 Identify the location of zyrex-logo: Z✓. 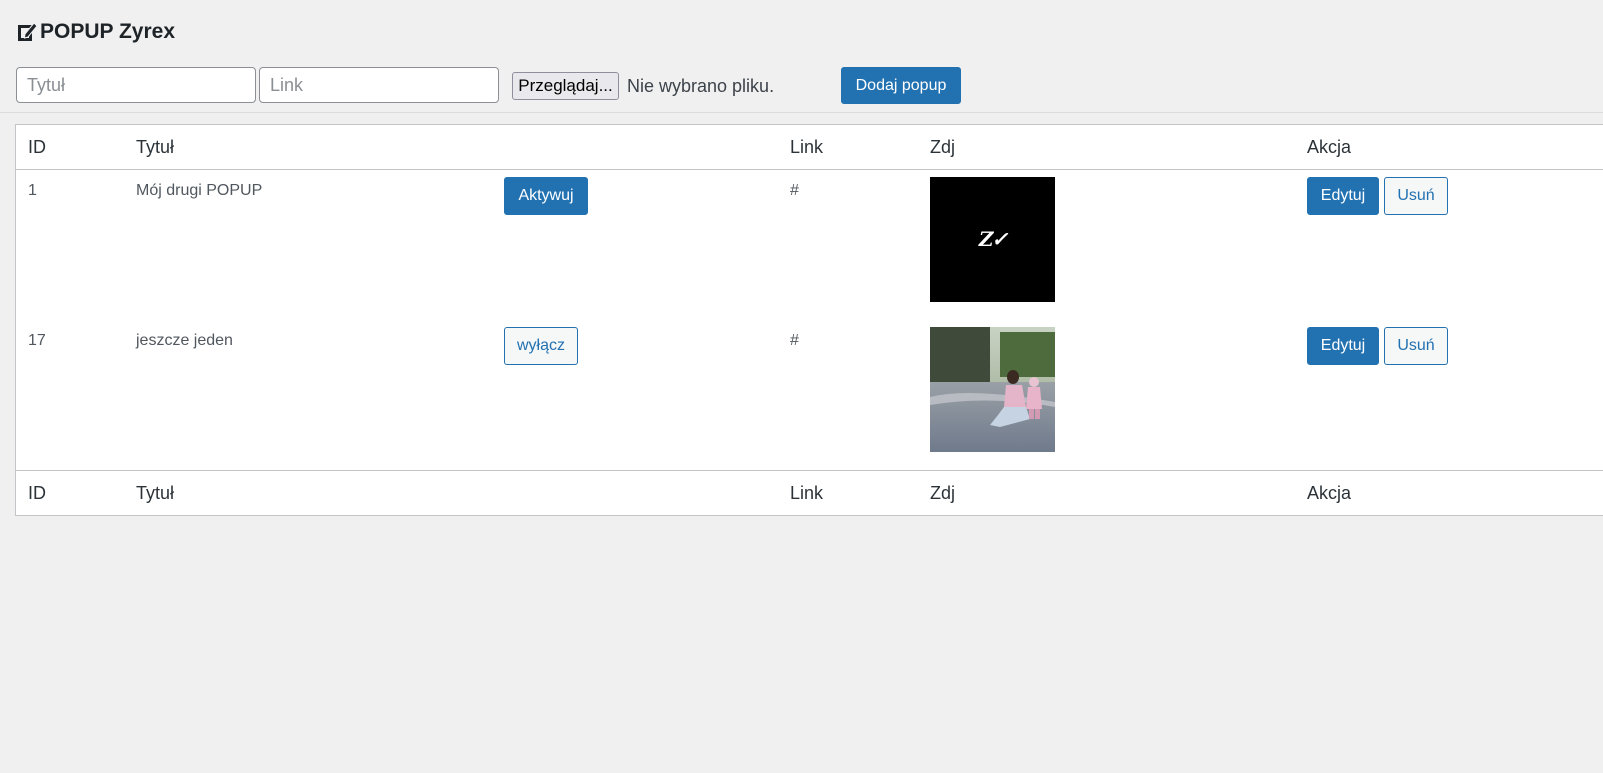
(993, 239).